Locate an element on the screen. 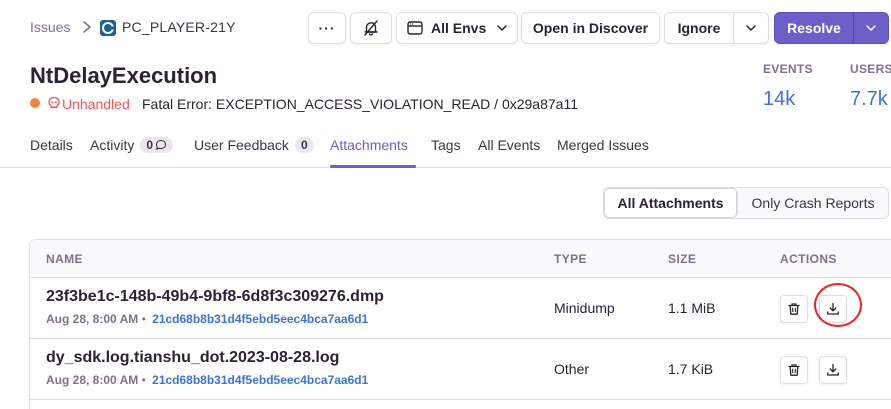 The width and height of the screenshot is (891, 409). comment-icon is located at coordinates (161, 144).